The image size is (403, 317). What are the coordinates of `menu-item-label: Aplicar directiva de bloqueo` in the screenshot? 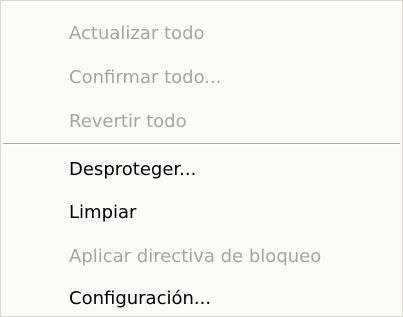 It's located at (195, 256).